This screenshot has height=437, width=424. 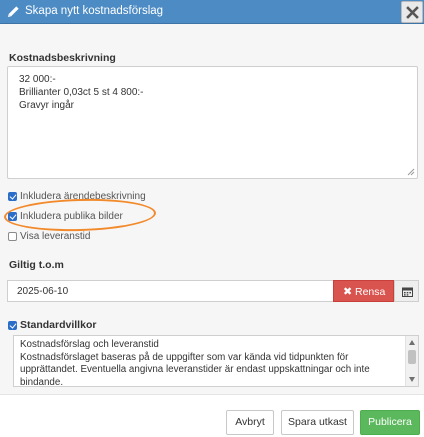 I want to click on clear-date-button: ✖ Rensa, so click(x=363, y=291).